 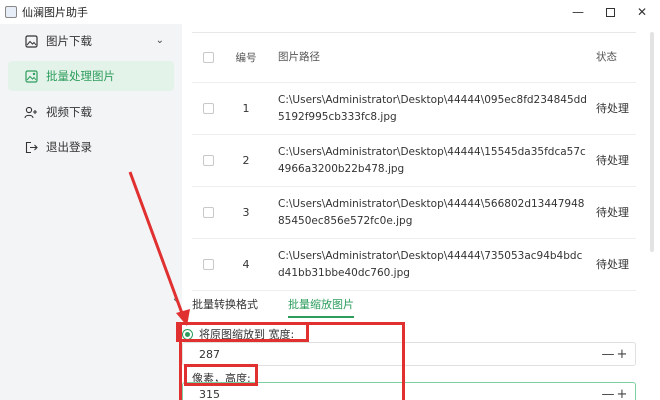 I want to click on annotation-box-fields, so click(x=292, y=361).